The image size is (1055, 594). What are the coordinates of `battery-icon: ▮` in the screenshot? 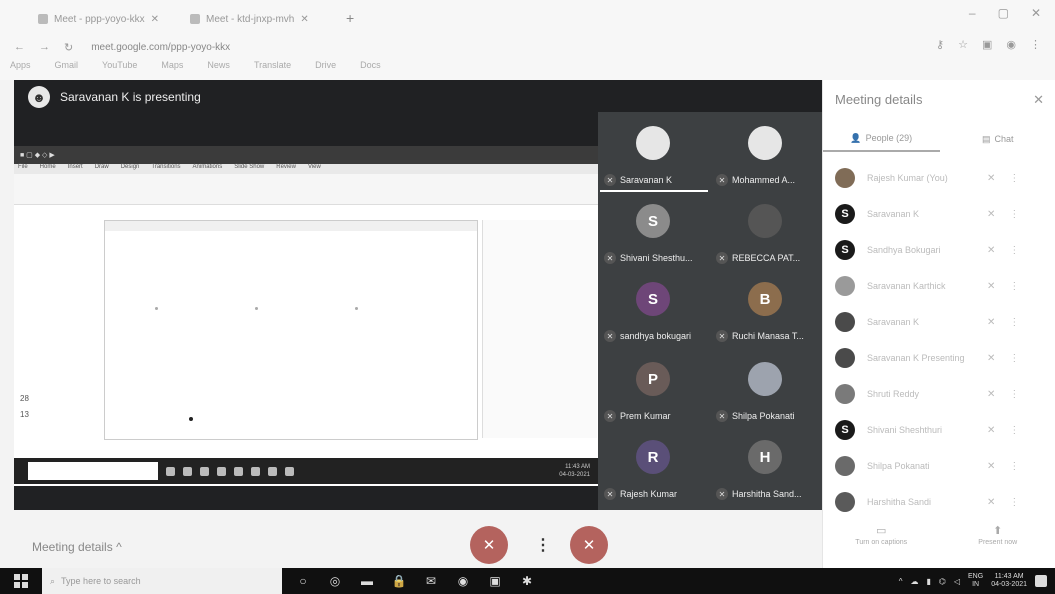 It's located at (928, 581).